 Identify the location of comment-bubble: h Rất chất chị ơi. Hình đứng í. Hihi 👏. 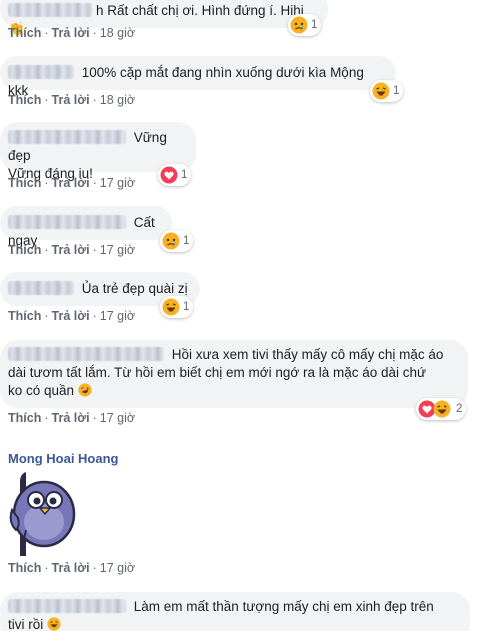
(164, 18).